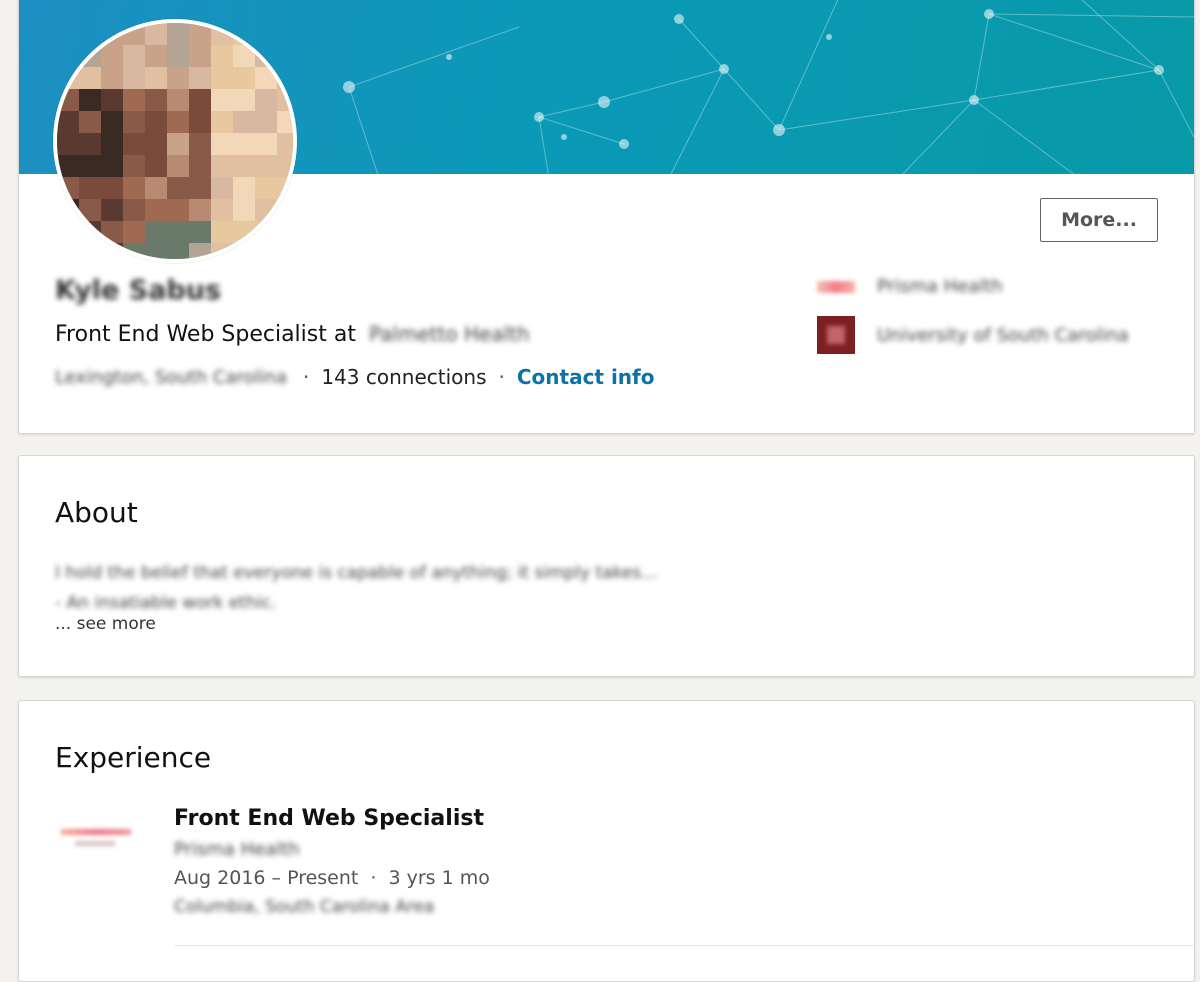 The width and height of the screenshot is (1200, 982). Describe the element at coordinates (449, 334) in the screenshot. I see `headline-company: Palmetto Health` at that location.